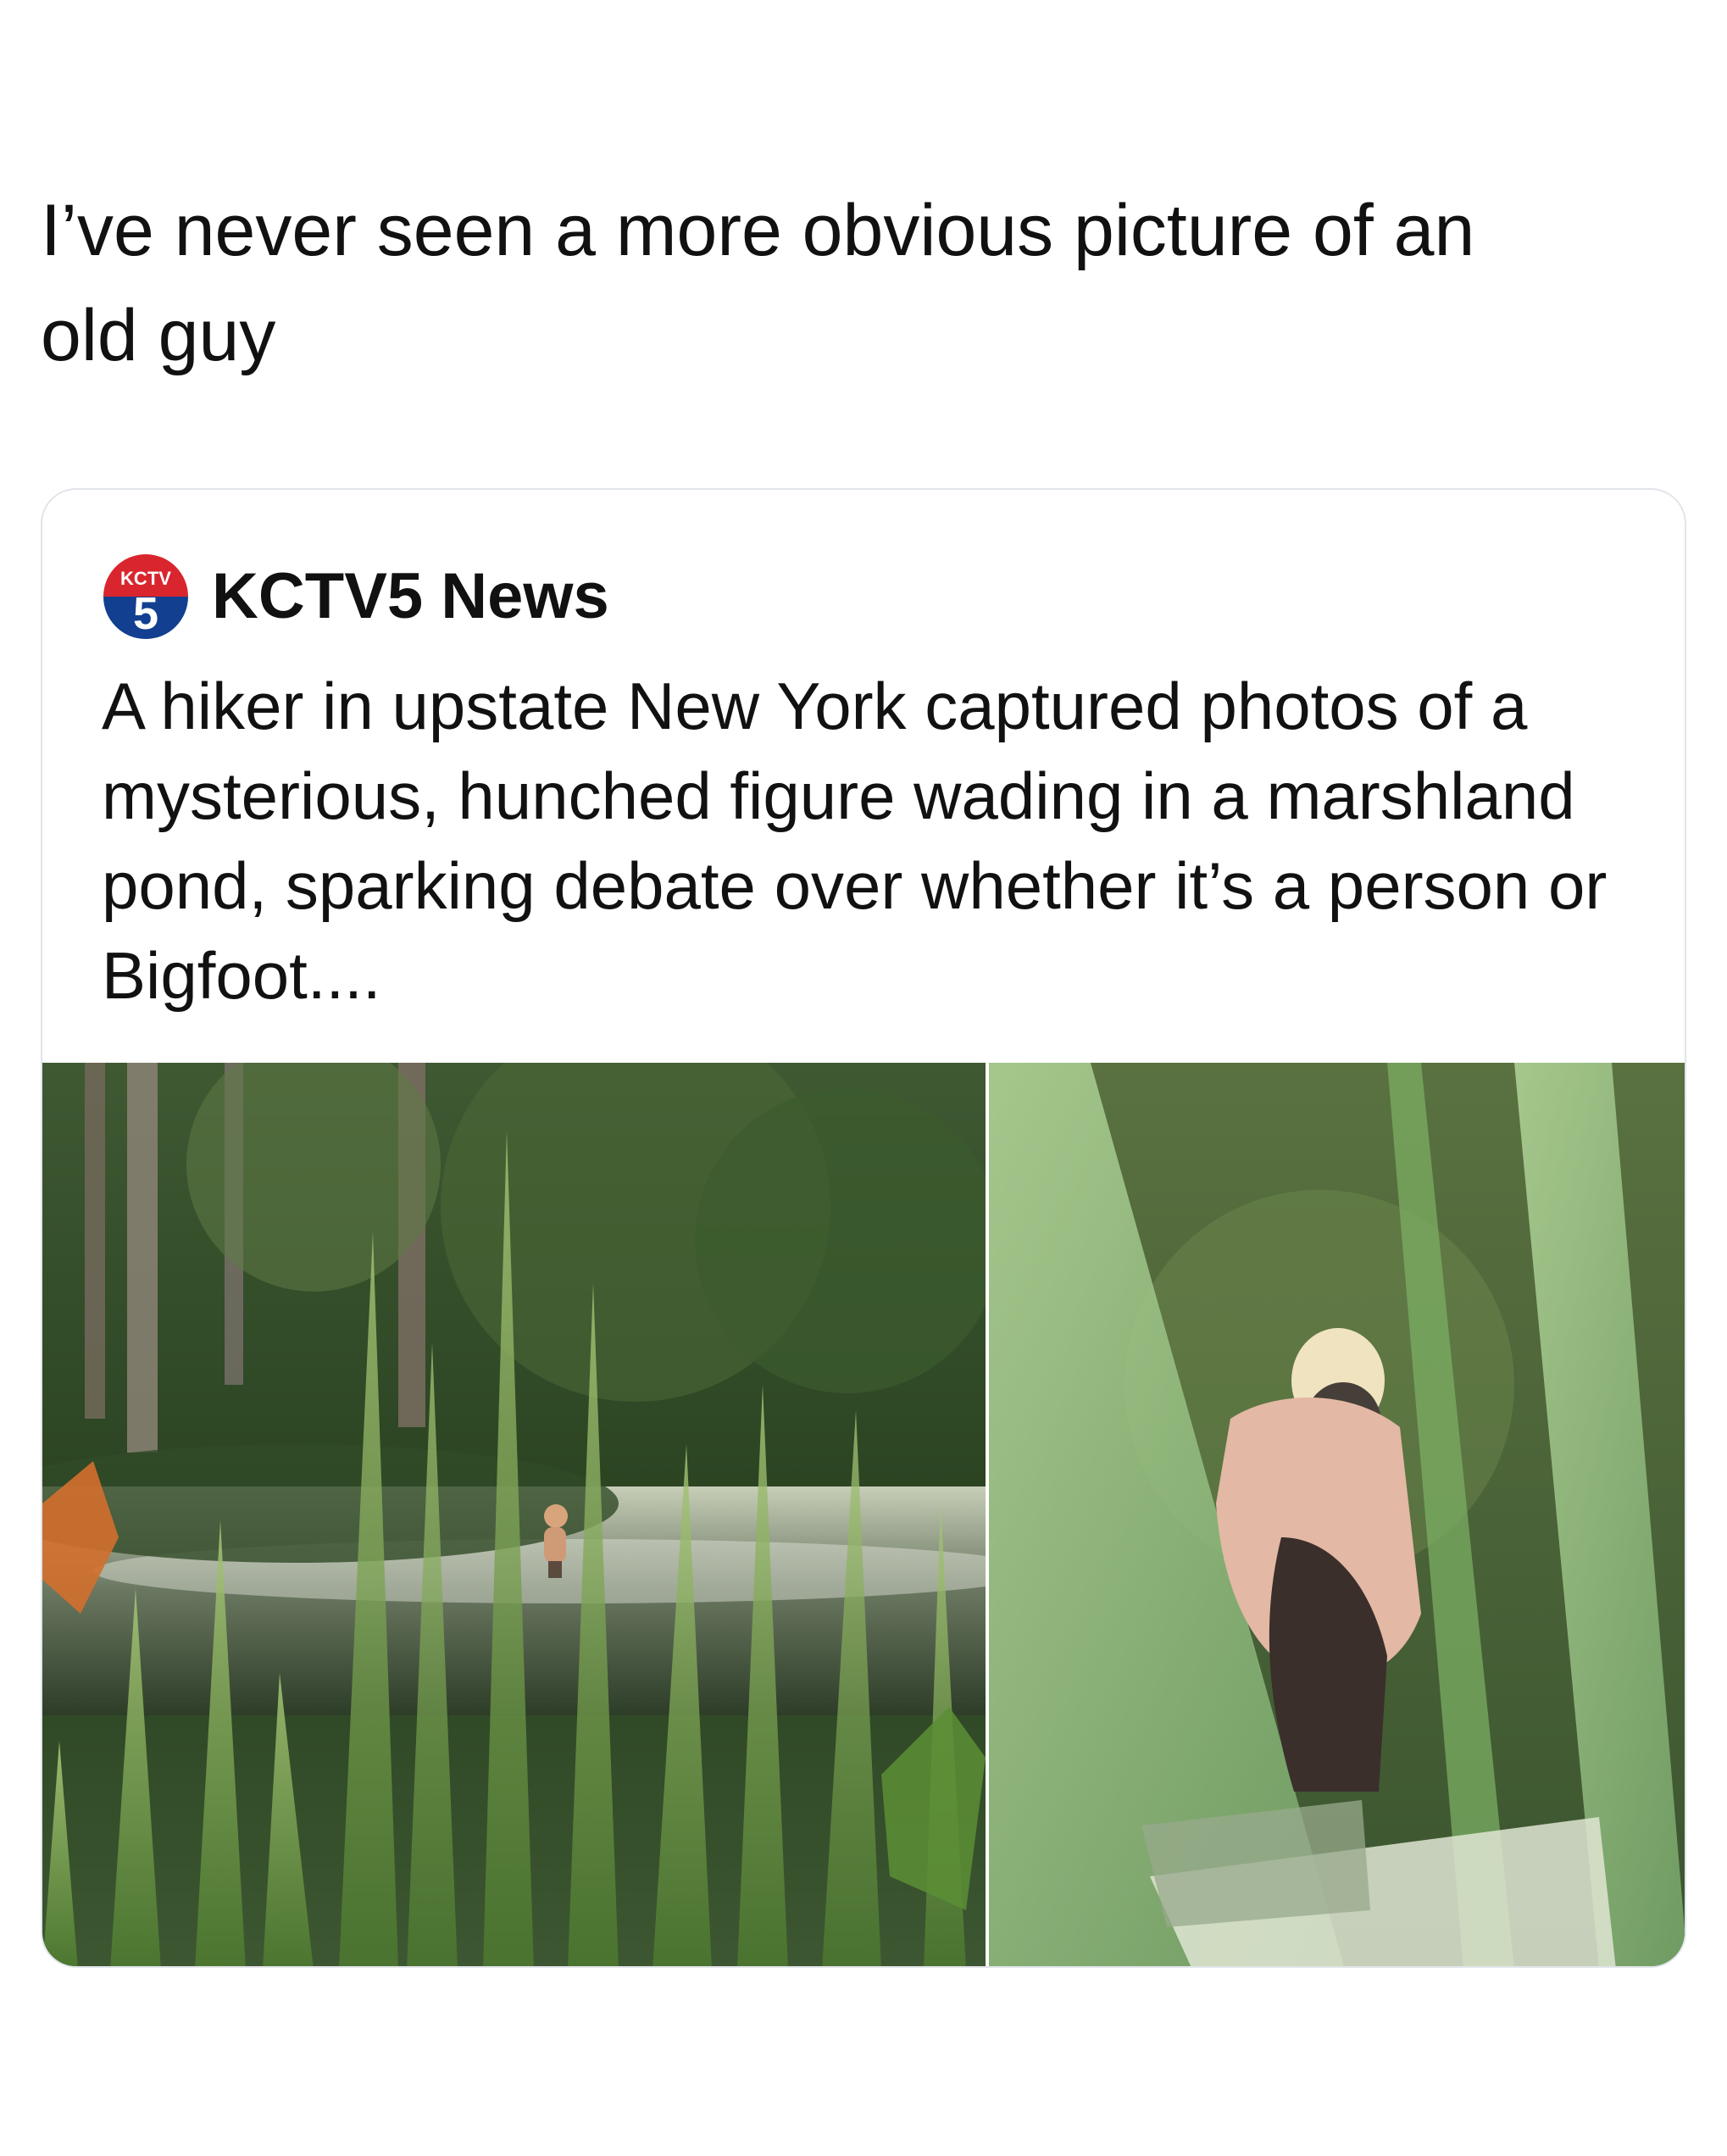  Describe the element at coordinates (145, 578) in the screenshot. I see `logo-top-text: KCTV` at that location.